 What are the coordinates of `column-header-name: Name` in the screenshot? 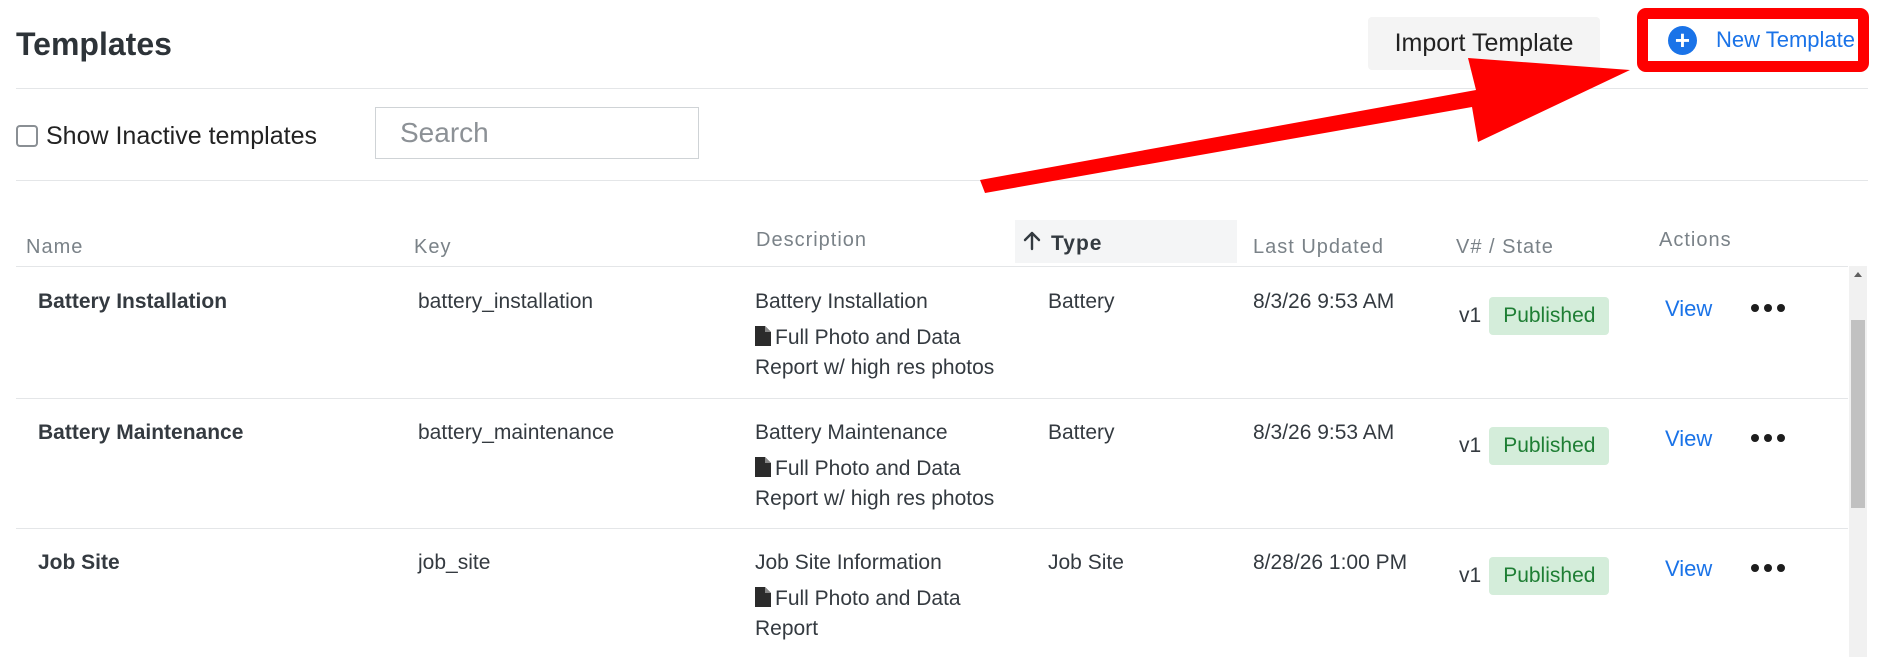 It's located at (54, 247).